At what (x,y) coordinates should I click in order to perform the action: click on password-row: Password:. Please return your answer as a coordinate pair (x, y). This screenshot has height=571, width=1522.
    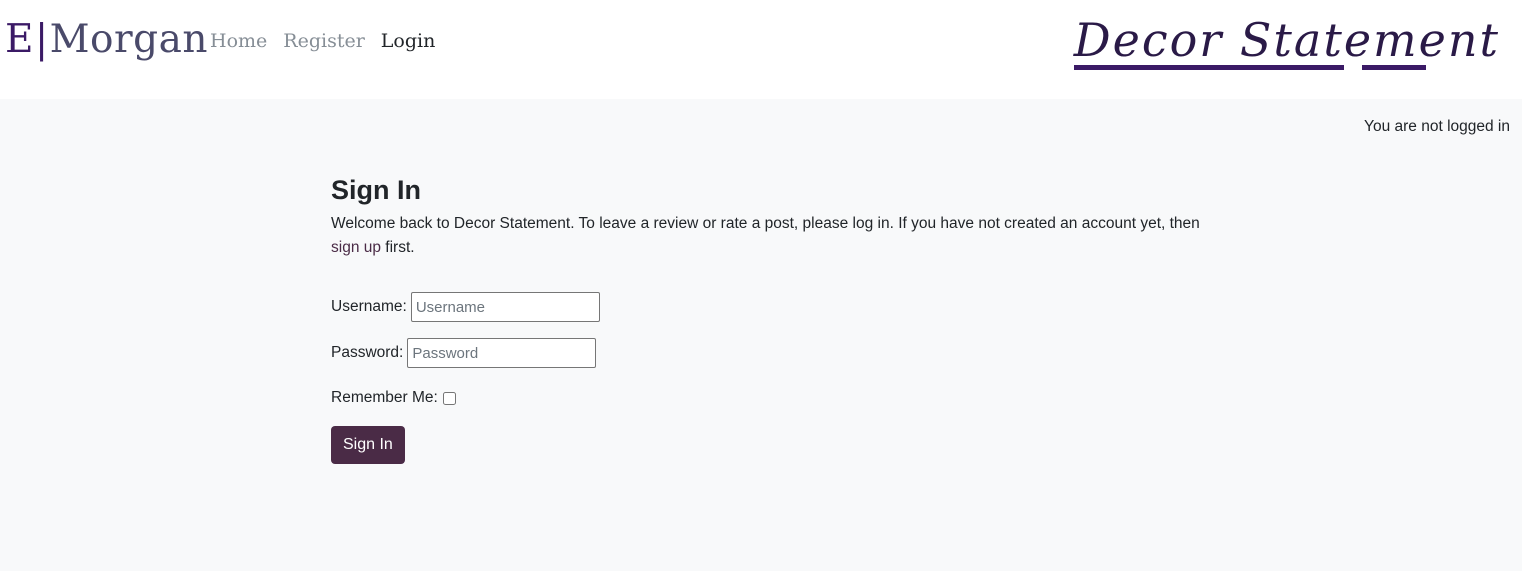
    Looking at the image, I should click on (766, 353).